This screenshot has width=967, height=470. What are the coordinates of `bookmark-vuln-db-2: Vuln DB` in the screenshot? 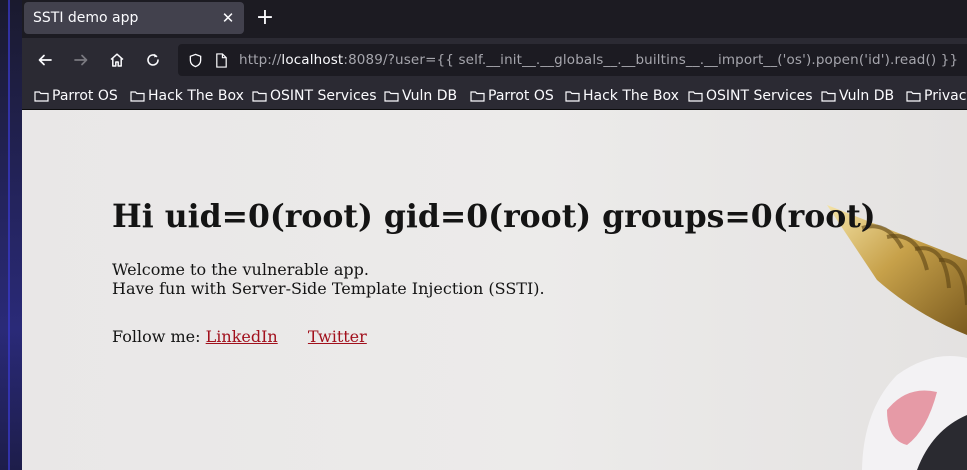 It's located at (857, 96).